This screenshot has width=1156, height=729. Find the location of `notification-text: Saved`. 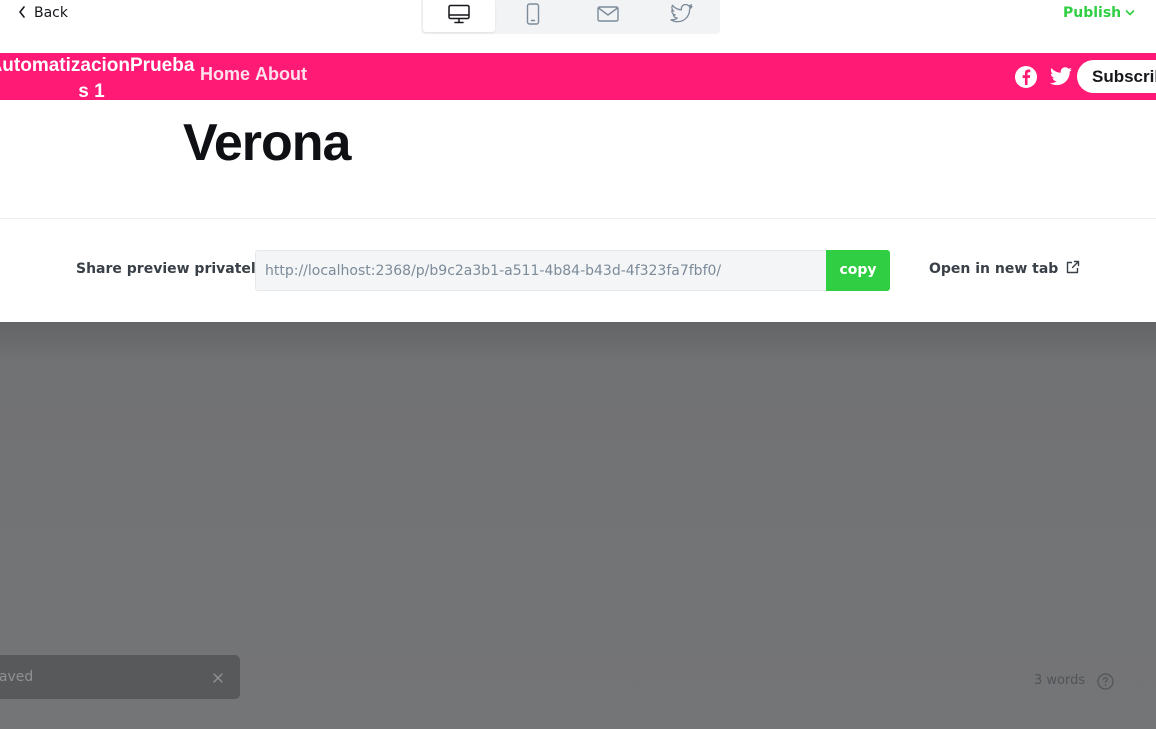

notification-text: Saved is located at coordinates (17, 677).